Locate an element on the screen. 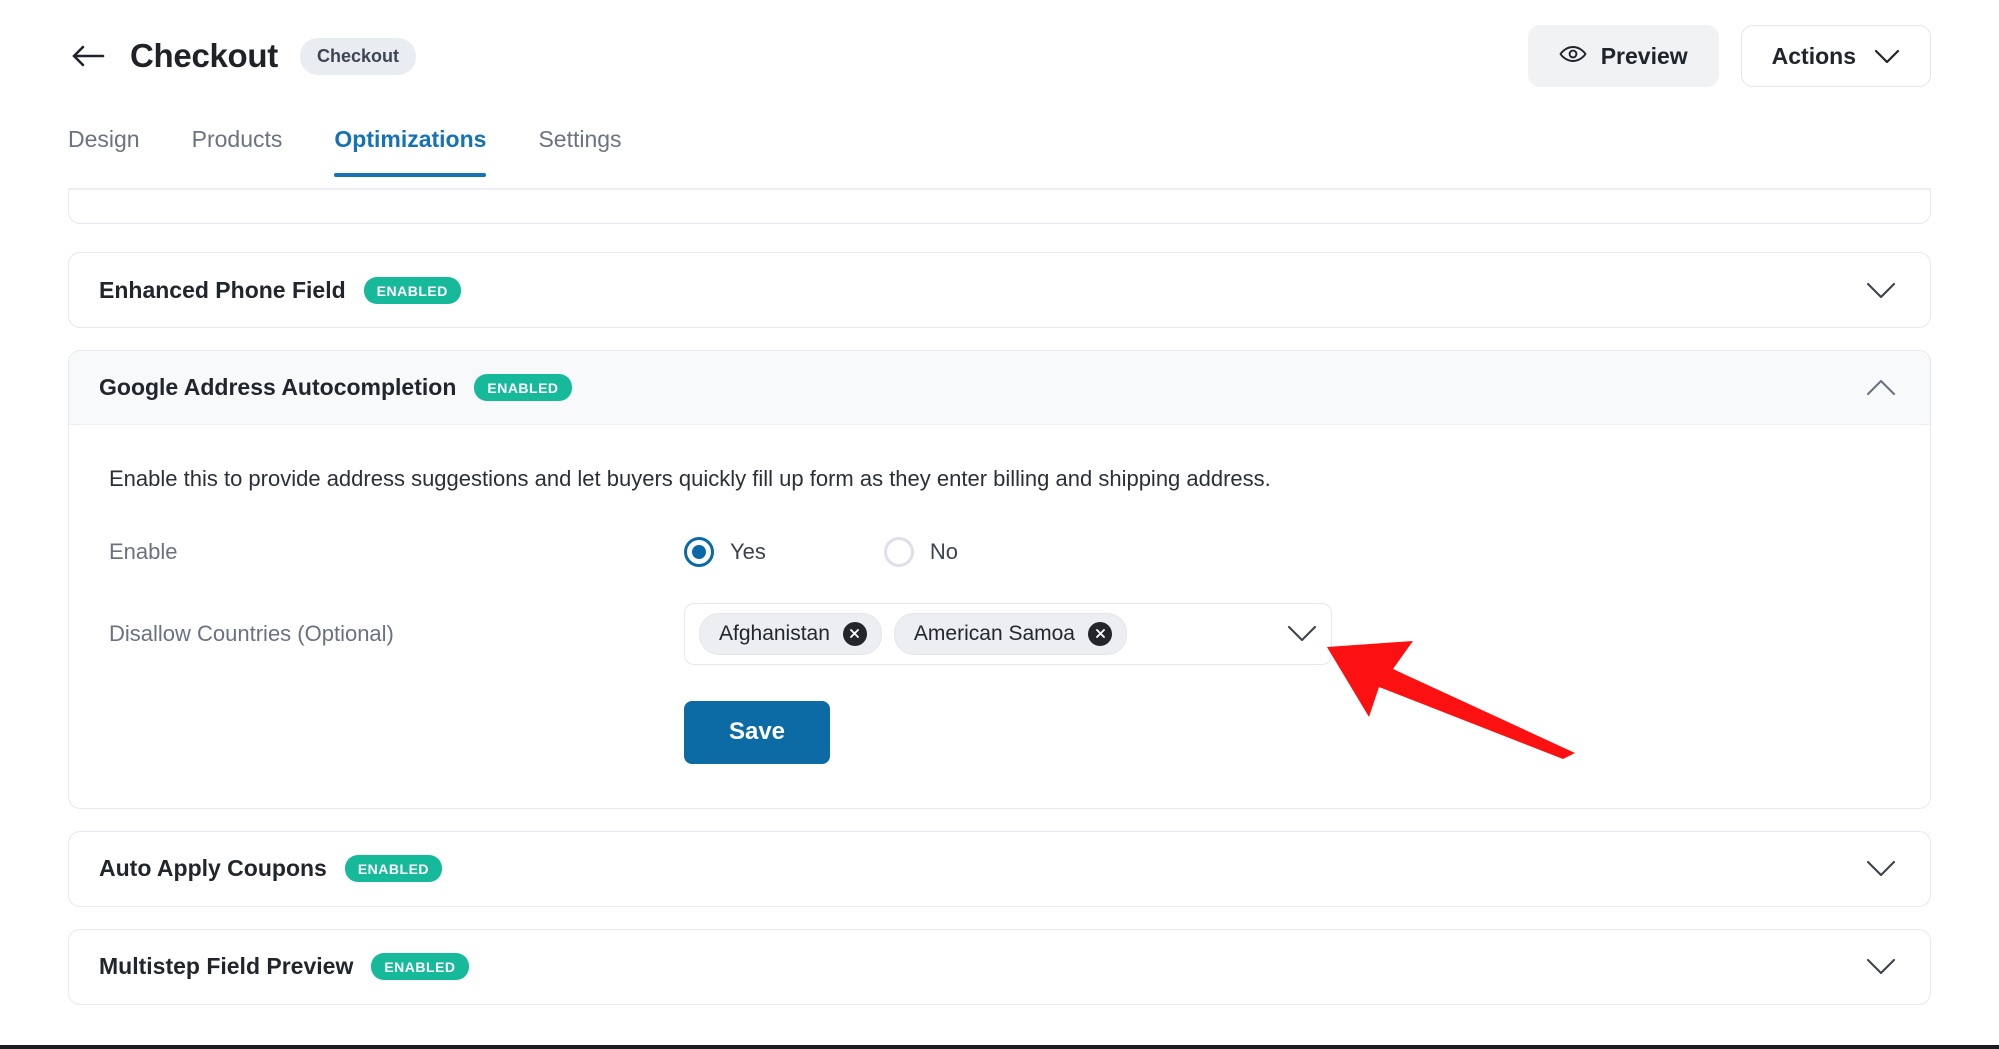 The image size is (1999, 1049). accordion-item-auto-apply-coupons: Auto Apply Coupons ENABLED is located at coordinates (999, 868).